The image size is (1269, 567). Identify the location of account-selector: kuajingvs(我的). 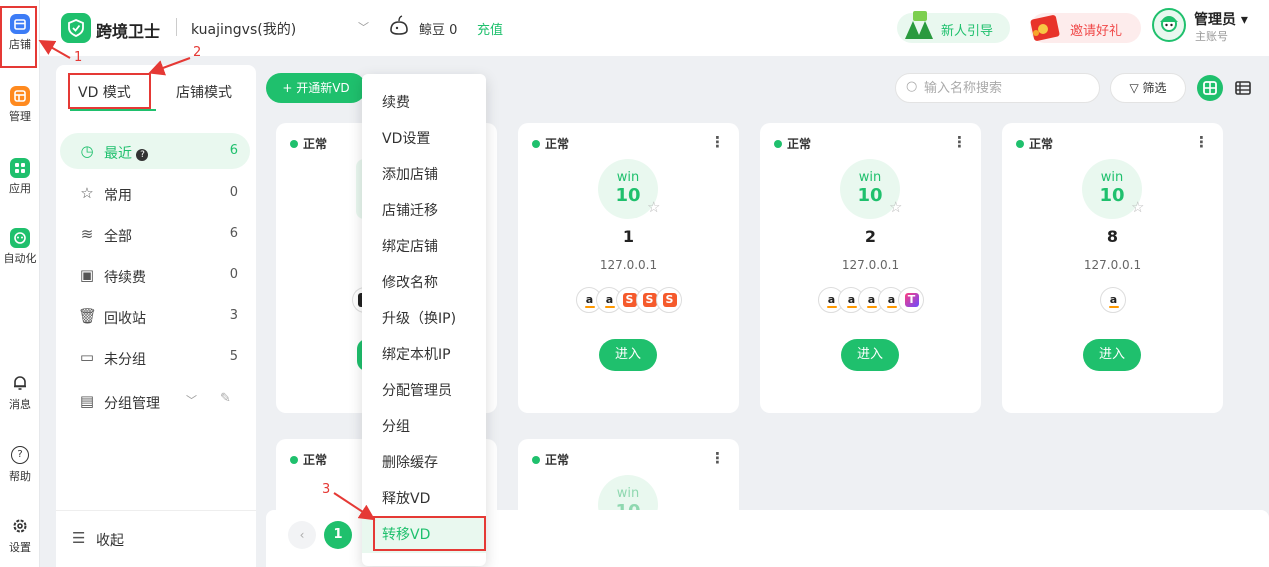
(243, 29).